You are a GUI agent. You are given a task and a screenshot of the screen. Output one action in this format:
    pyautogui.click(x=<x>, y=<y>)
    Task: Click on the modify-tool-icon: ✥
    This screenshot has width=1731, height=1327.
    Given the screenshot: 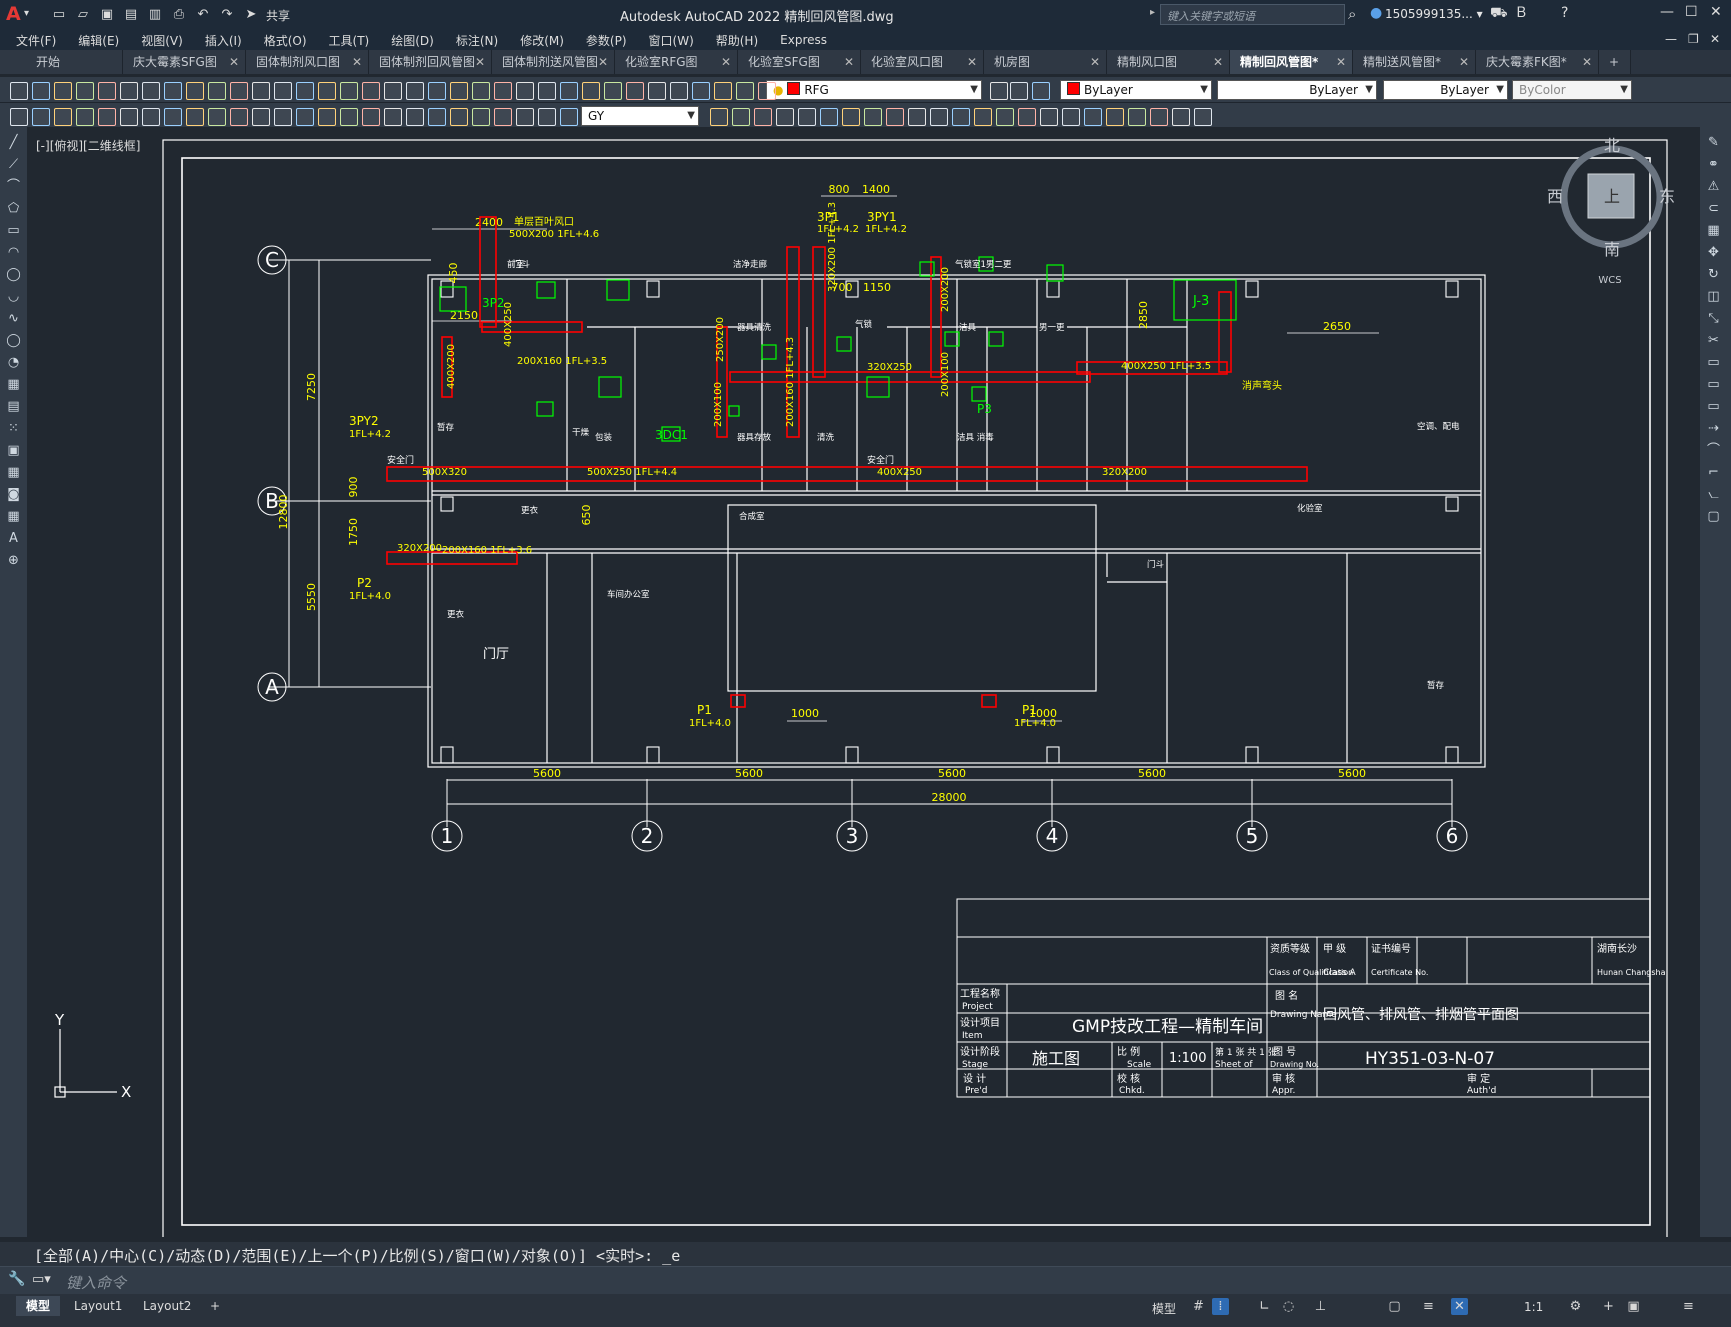 What is the action you would take?
    pyautogui.click(x=1713, y=252)
    